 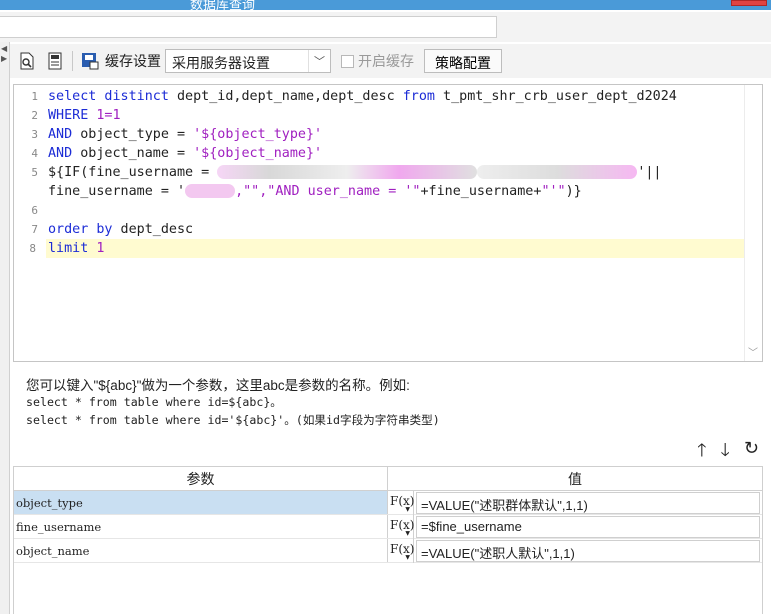 I want to click on param-order-controls: 🡑 🡓 ↻, so click(x=728, y=453).